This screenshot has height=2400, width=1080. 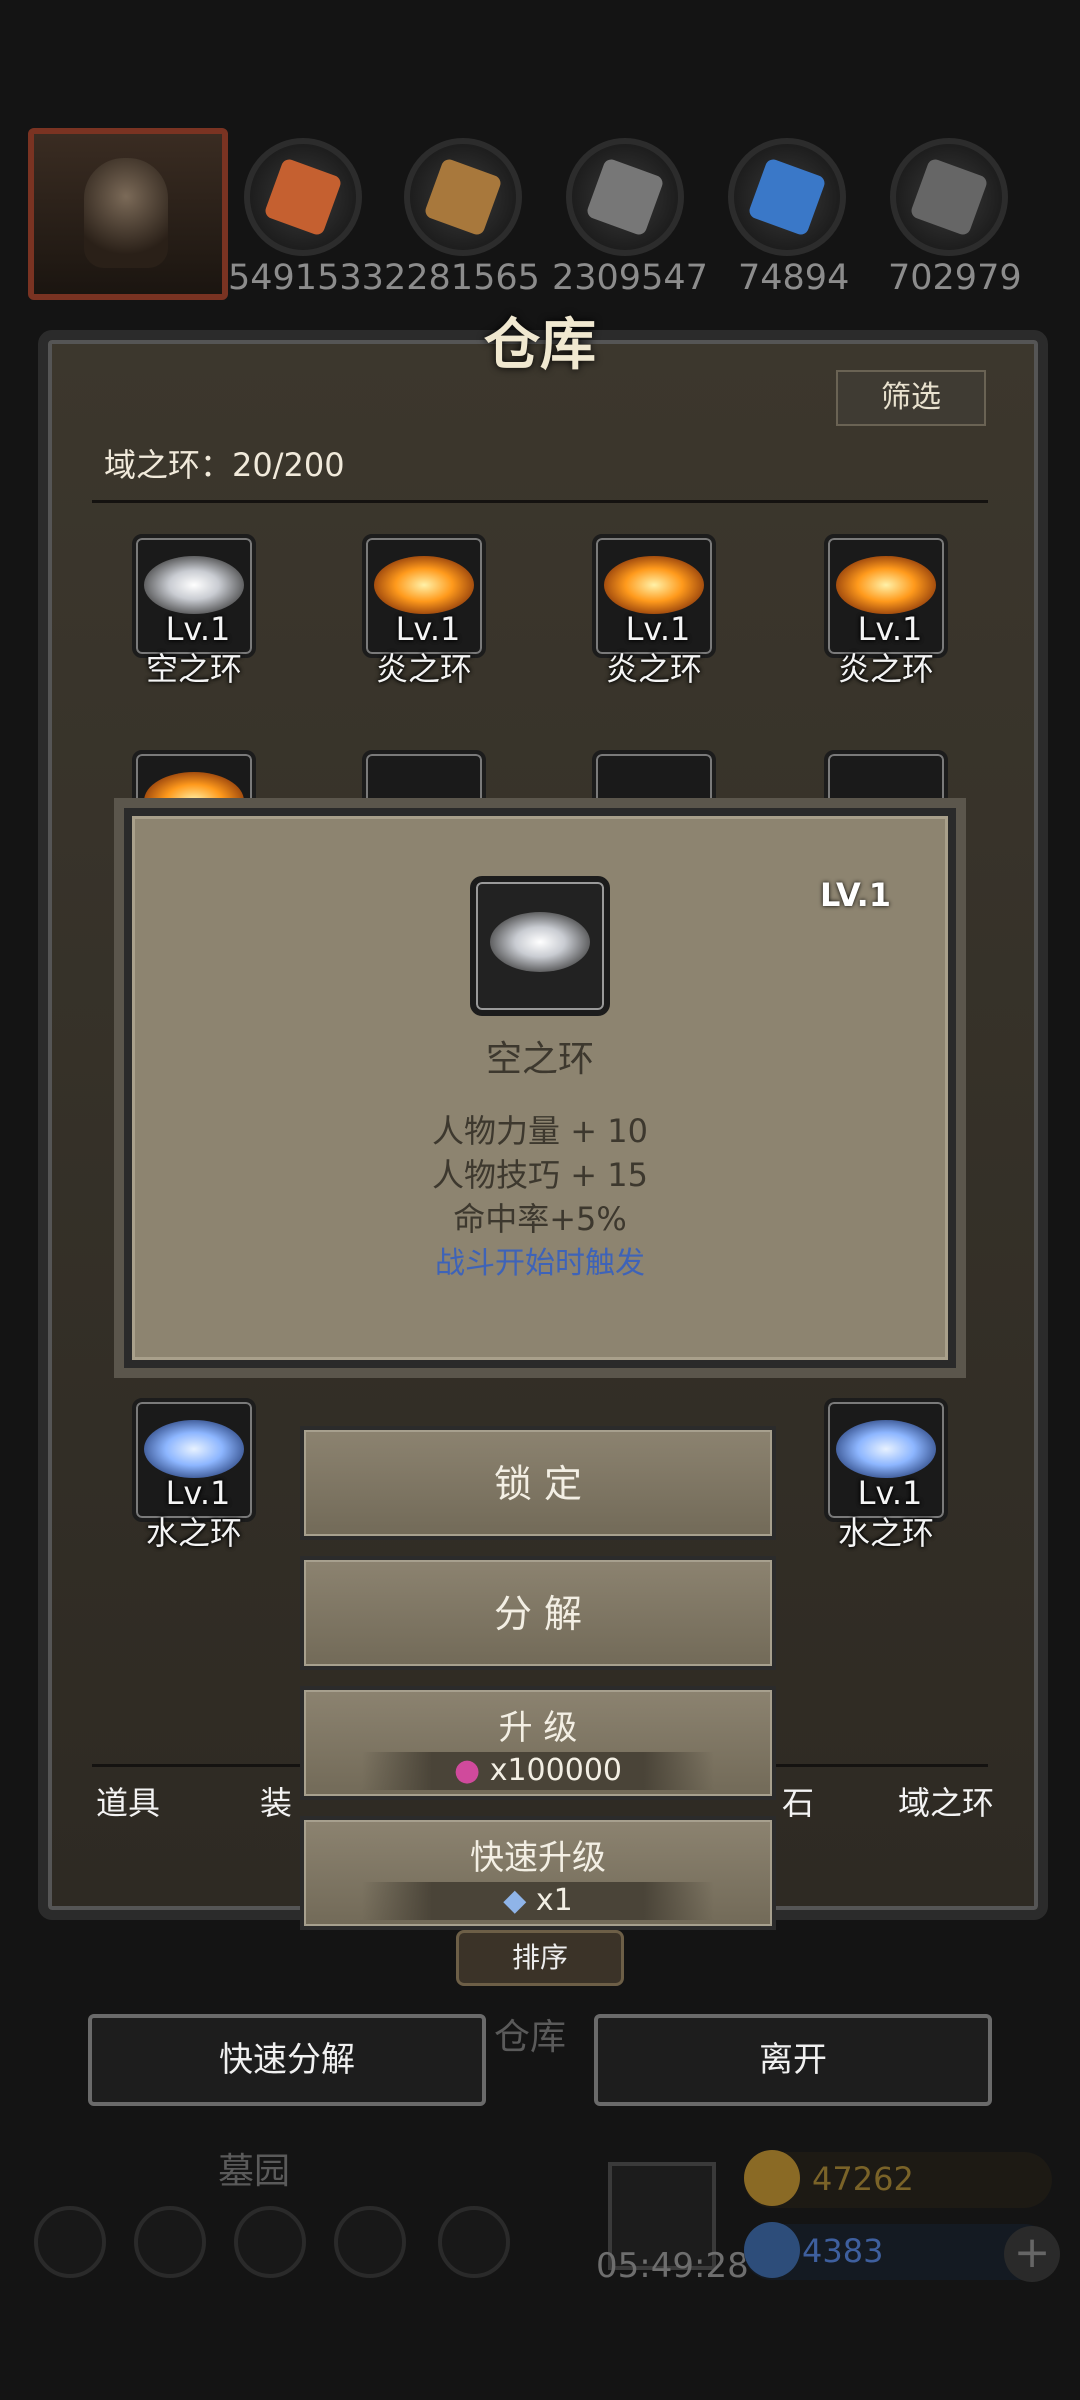 I want to click on upgrade-cost: ● x100000, so click(x=538, y=1771).